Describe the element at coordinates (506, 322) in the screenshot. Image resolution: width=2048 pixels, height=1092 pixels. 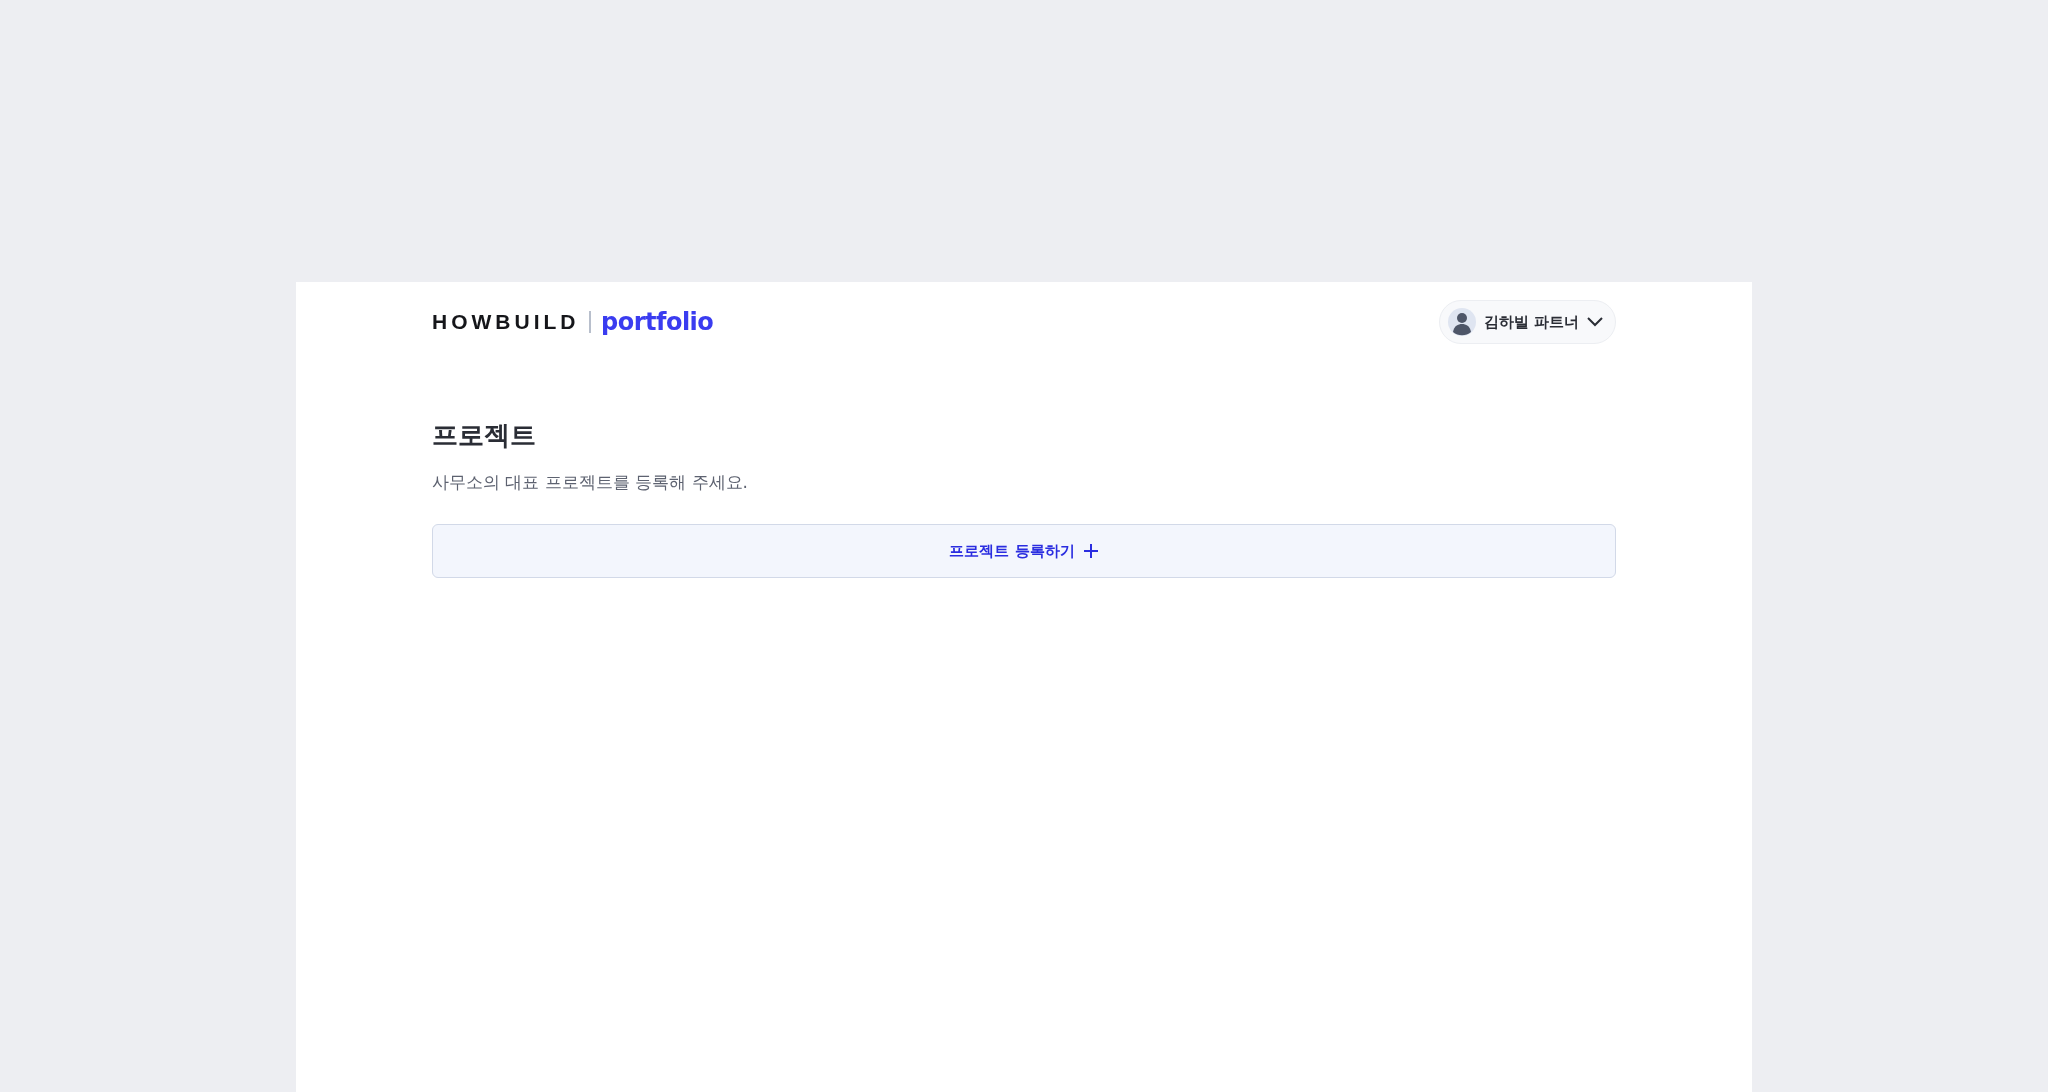
I see `brand-logo: HOWBUILD` at that location.